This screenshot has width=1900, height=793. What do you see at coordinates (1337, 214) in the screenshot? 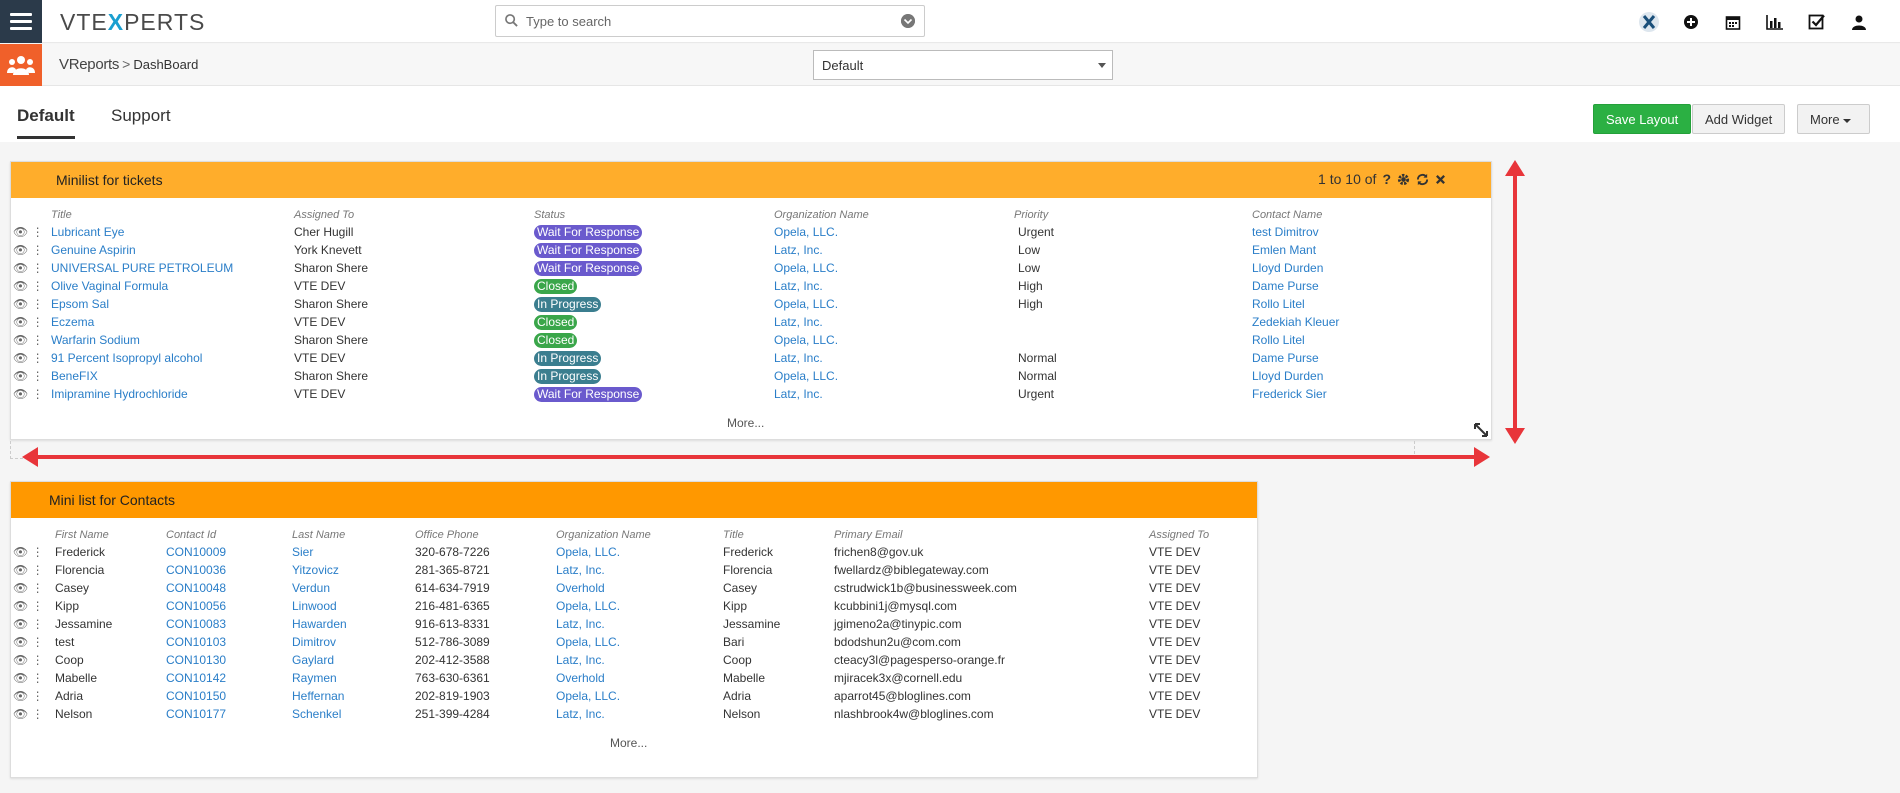
I see `column-header: Contact Name` at bounding box center [1337, 214].